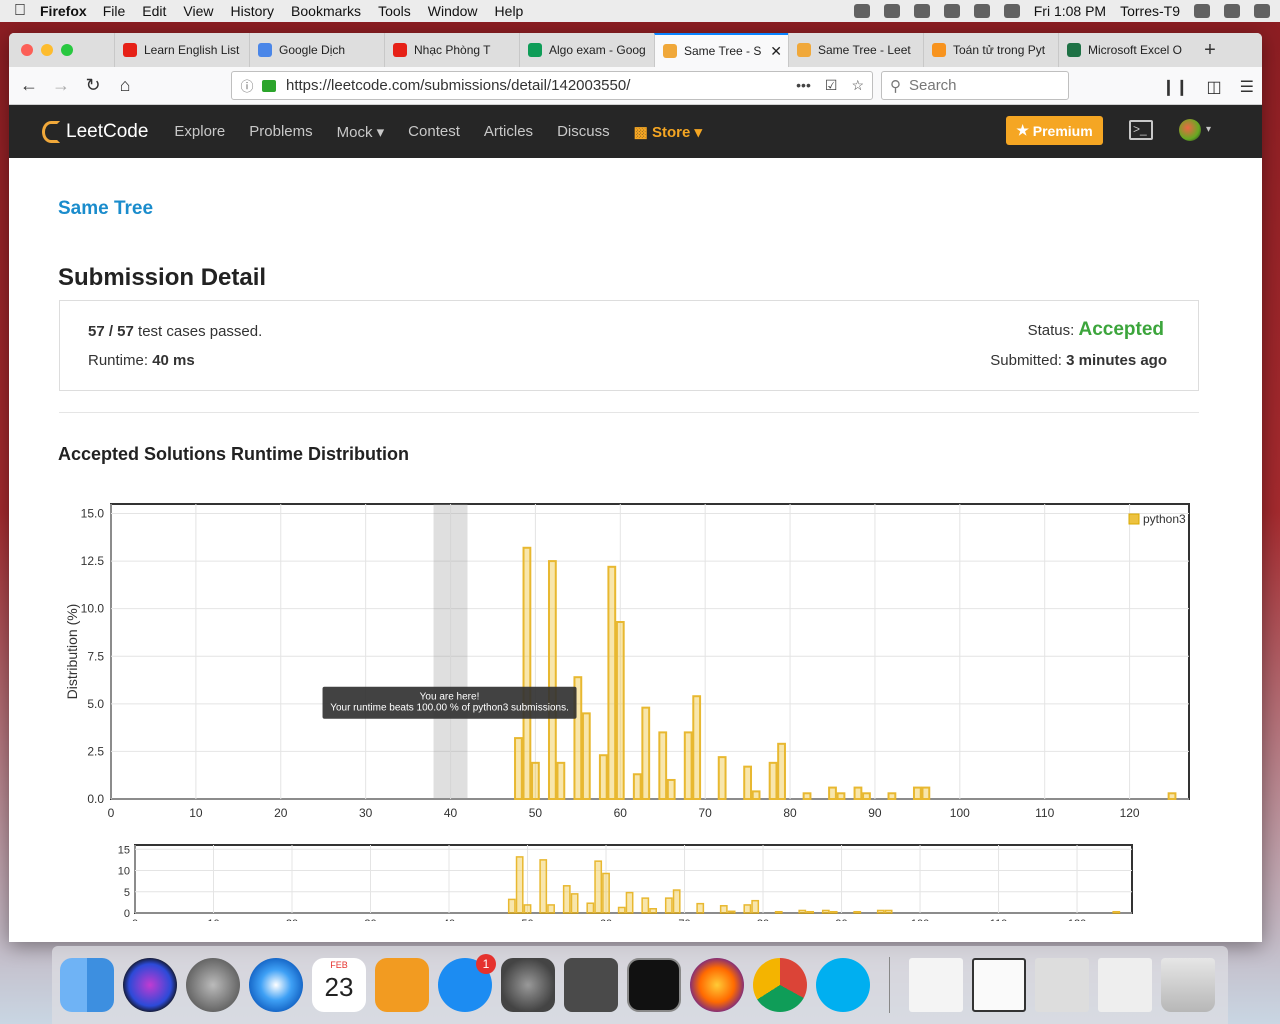 This screenshot has height=1024, width=1280. Describe the element at coordinates (1190, 130) in the screenshot. I see `avatar` at that location.